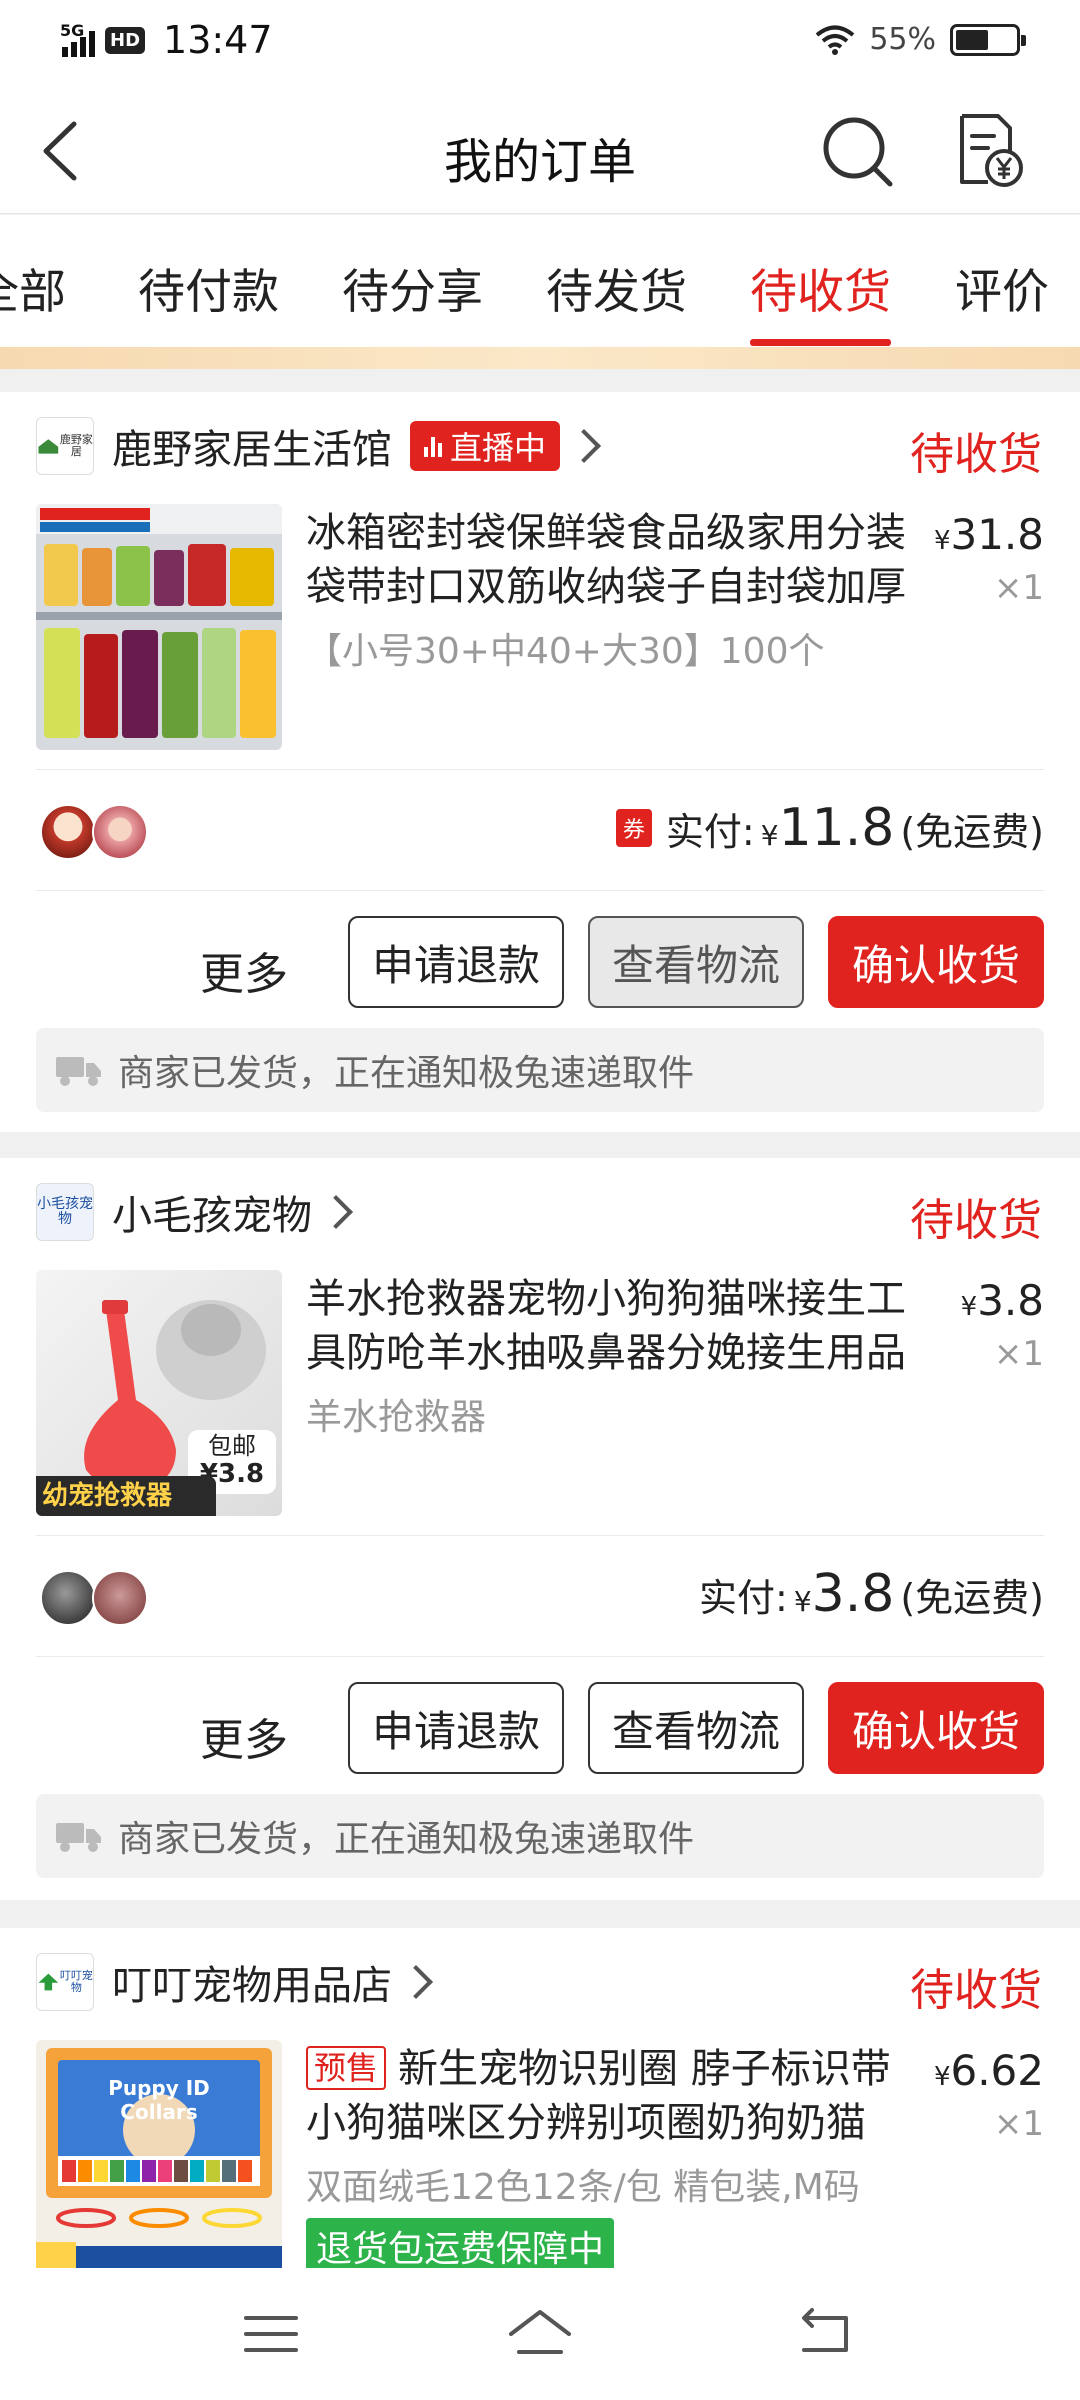 This screenshot has width=1080, height=2400. Describe the element at coordinates (212, 1212) in the screenshot. I see `shop-name: 小毛孩宠物` at that location.